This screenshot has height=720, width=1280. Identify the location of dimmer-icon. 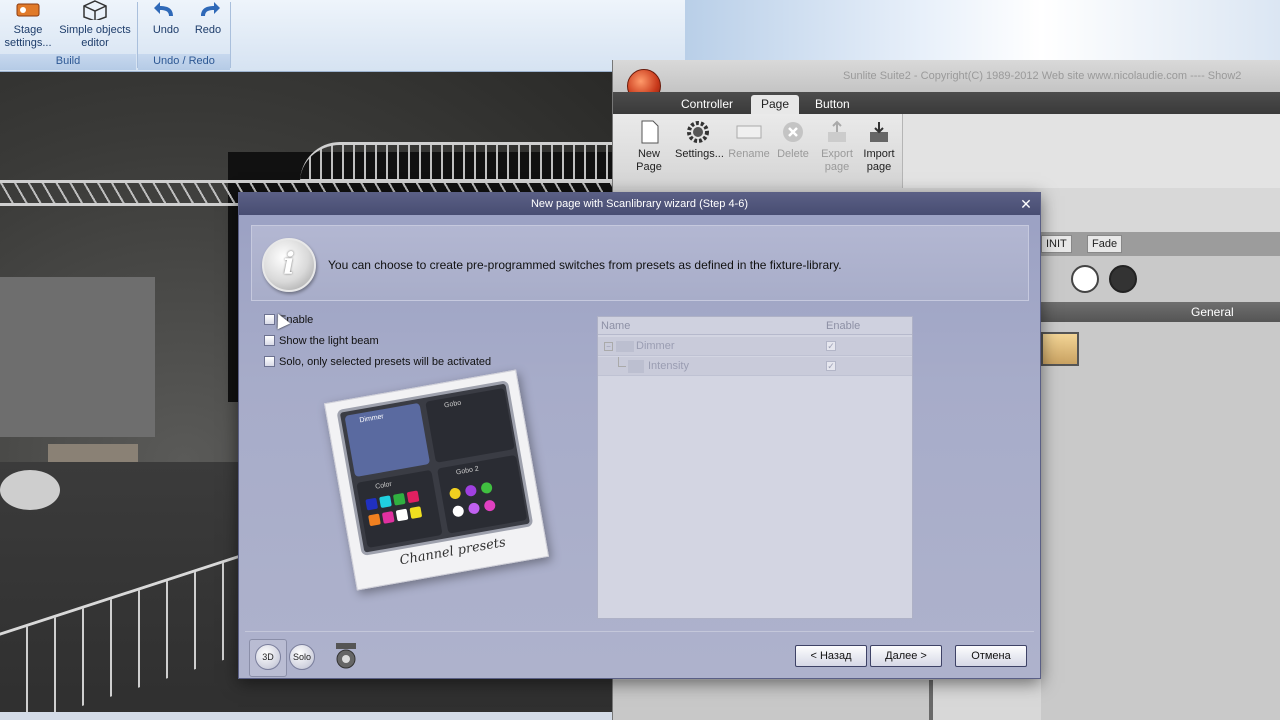
(625, 346).